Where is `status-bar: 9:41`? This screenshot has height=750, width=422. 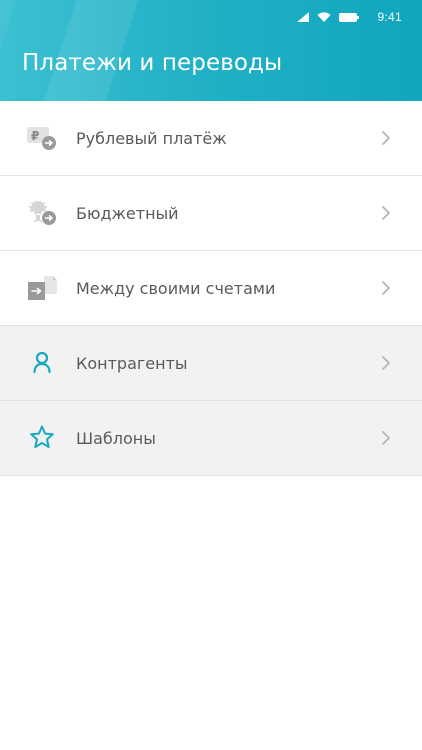 status-bar: 9:41 is located at coordinates (211, 15).